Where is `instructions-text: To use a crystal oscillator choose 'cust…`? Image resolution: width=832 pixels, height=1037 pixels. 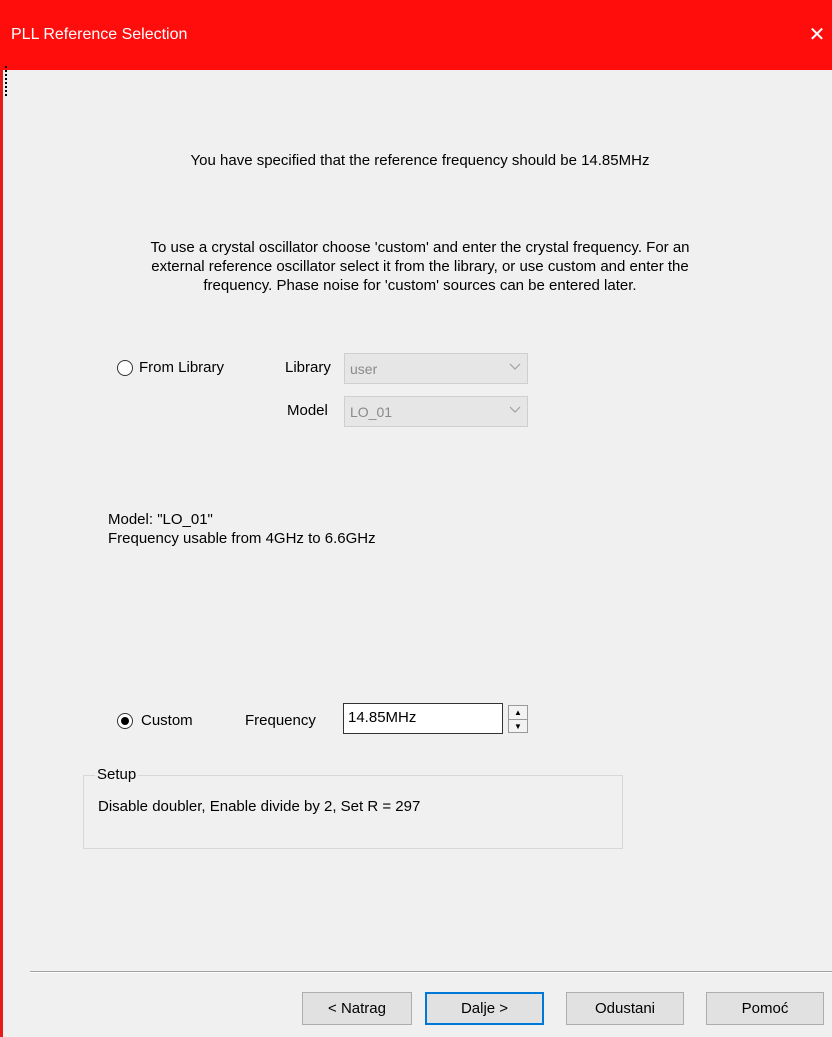
instructions-text: To use a crystal oscillator choose 'cust… is located at coordinates (420, 266).